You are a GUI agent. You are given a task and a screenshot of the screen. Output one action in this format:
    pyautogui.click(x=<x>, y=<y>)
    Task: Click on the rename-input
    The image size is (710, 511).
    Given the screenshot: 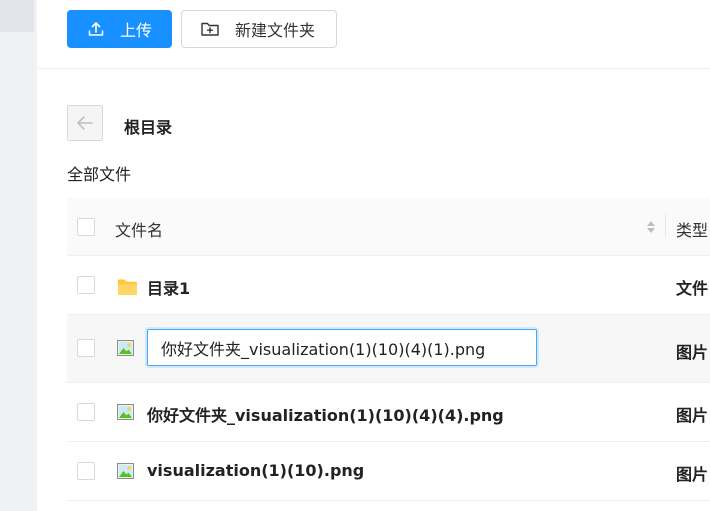 What is the action you would take?
    pyautogui.click(x=342, y=347)
    